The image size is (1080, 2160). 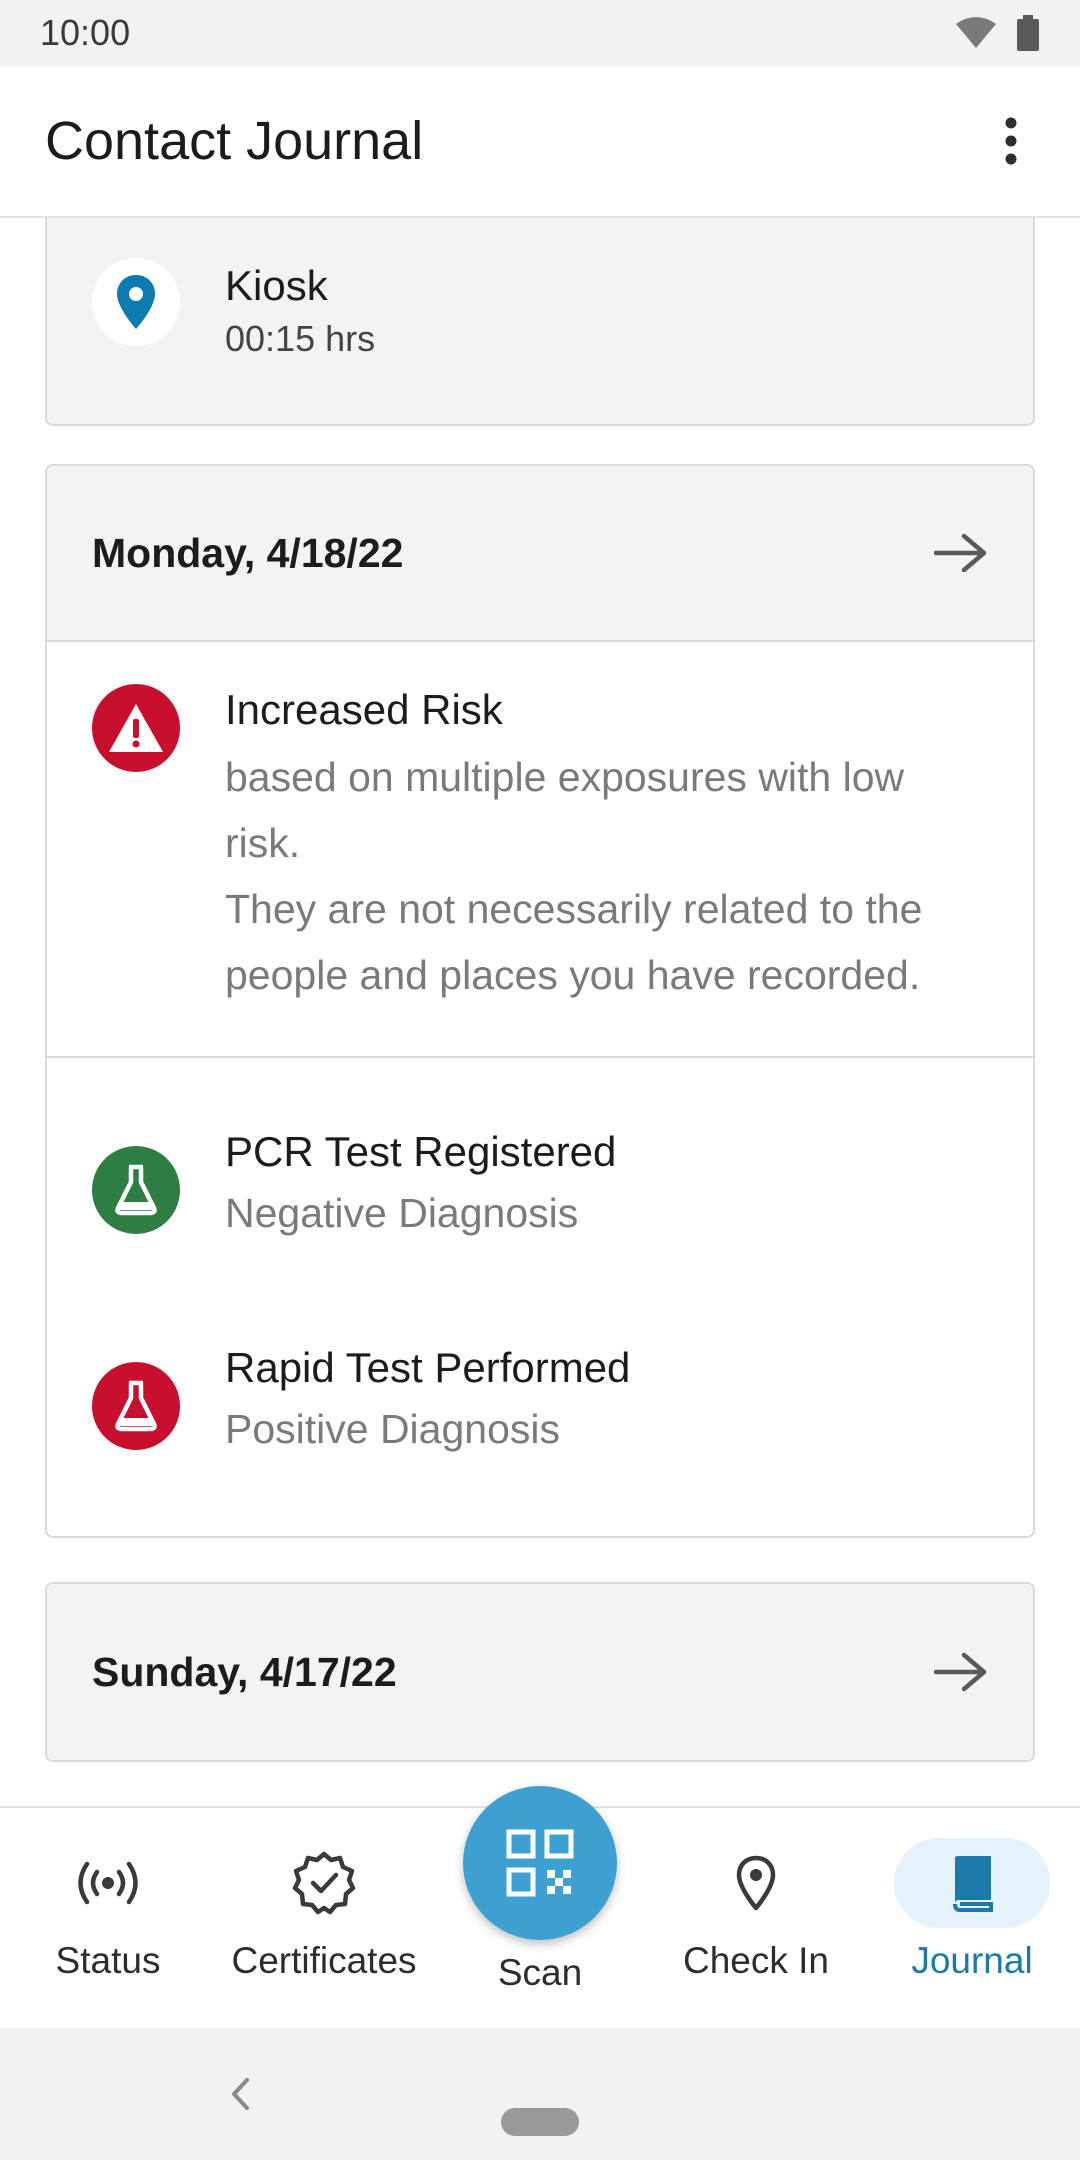 I want to click on test-row-pcr: PCR Test Registered Negative Diagnosis, so click(x=540, y=1166).